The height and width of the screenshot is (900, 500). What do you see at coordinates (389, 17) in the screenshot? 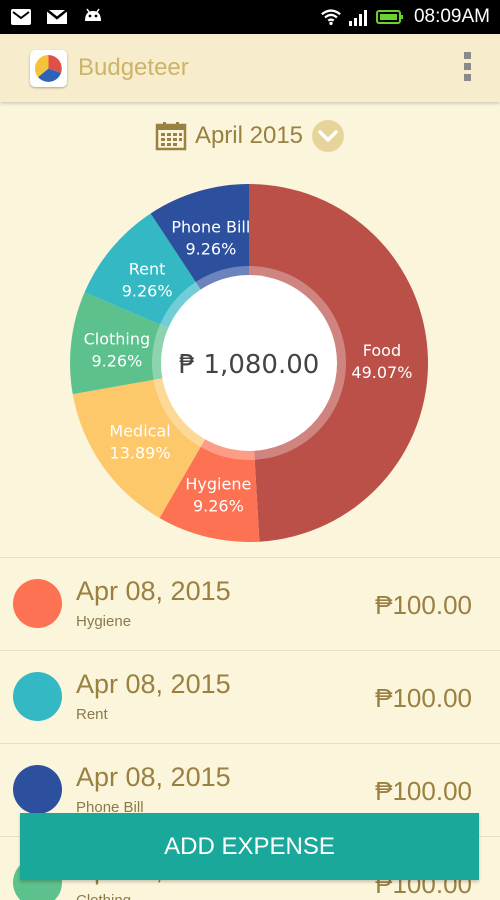
I see `battery-icon` at bounding box center [389, 17].